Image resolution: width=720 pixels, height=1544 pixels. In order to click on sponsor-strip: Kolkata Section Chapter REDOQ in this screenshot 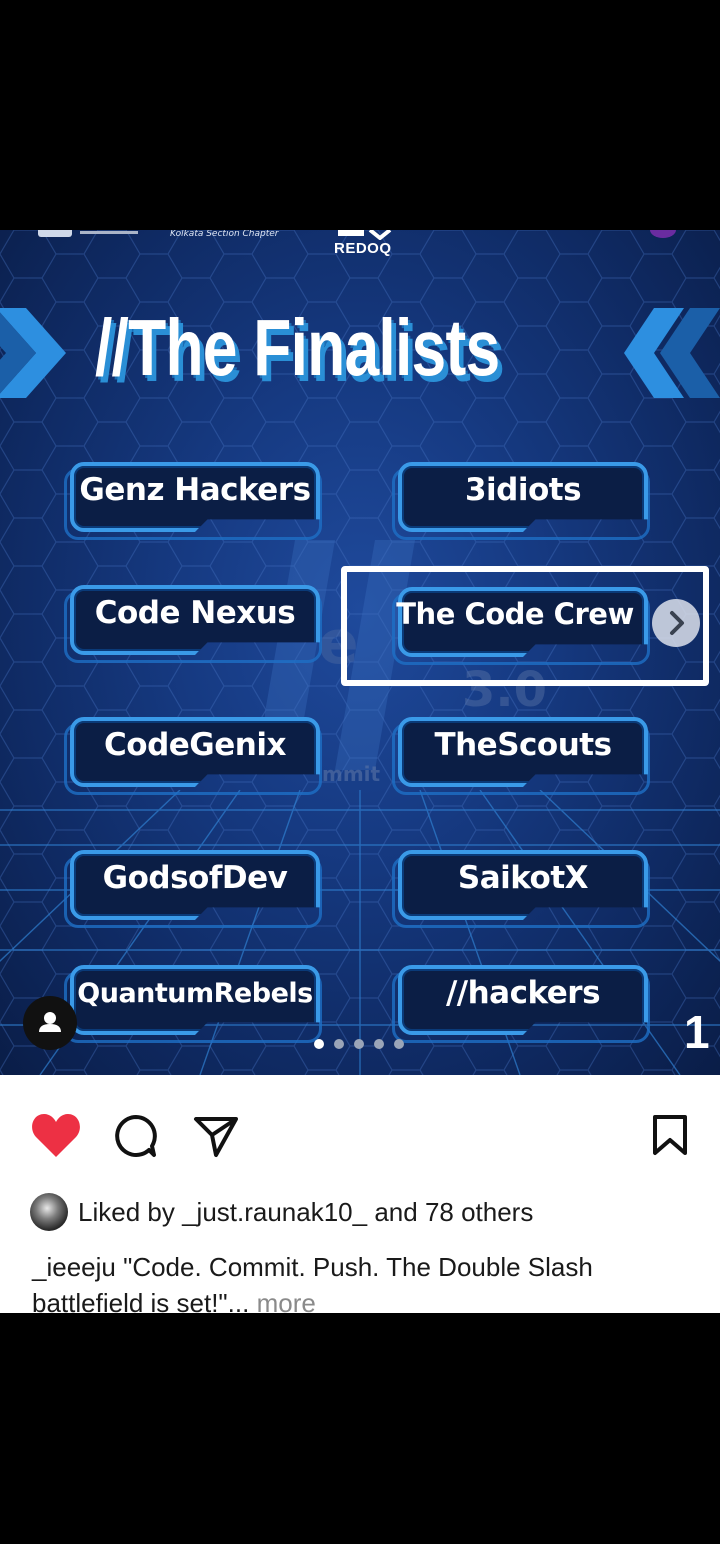, I will do `click(360, 243)`.